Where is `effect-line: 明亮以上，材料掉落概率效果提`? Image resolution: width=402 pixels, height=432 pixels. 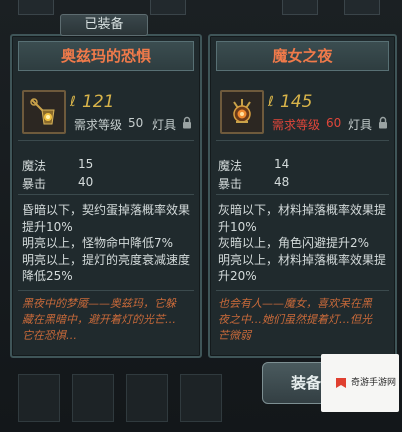 effect-line: 明亮以上，材料掉落概率效果提 is located at coordinates (302, 259).